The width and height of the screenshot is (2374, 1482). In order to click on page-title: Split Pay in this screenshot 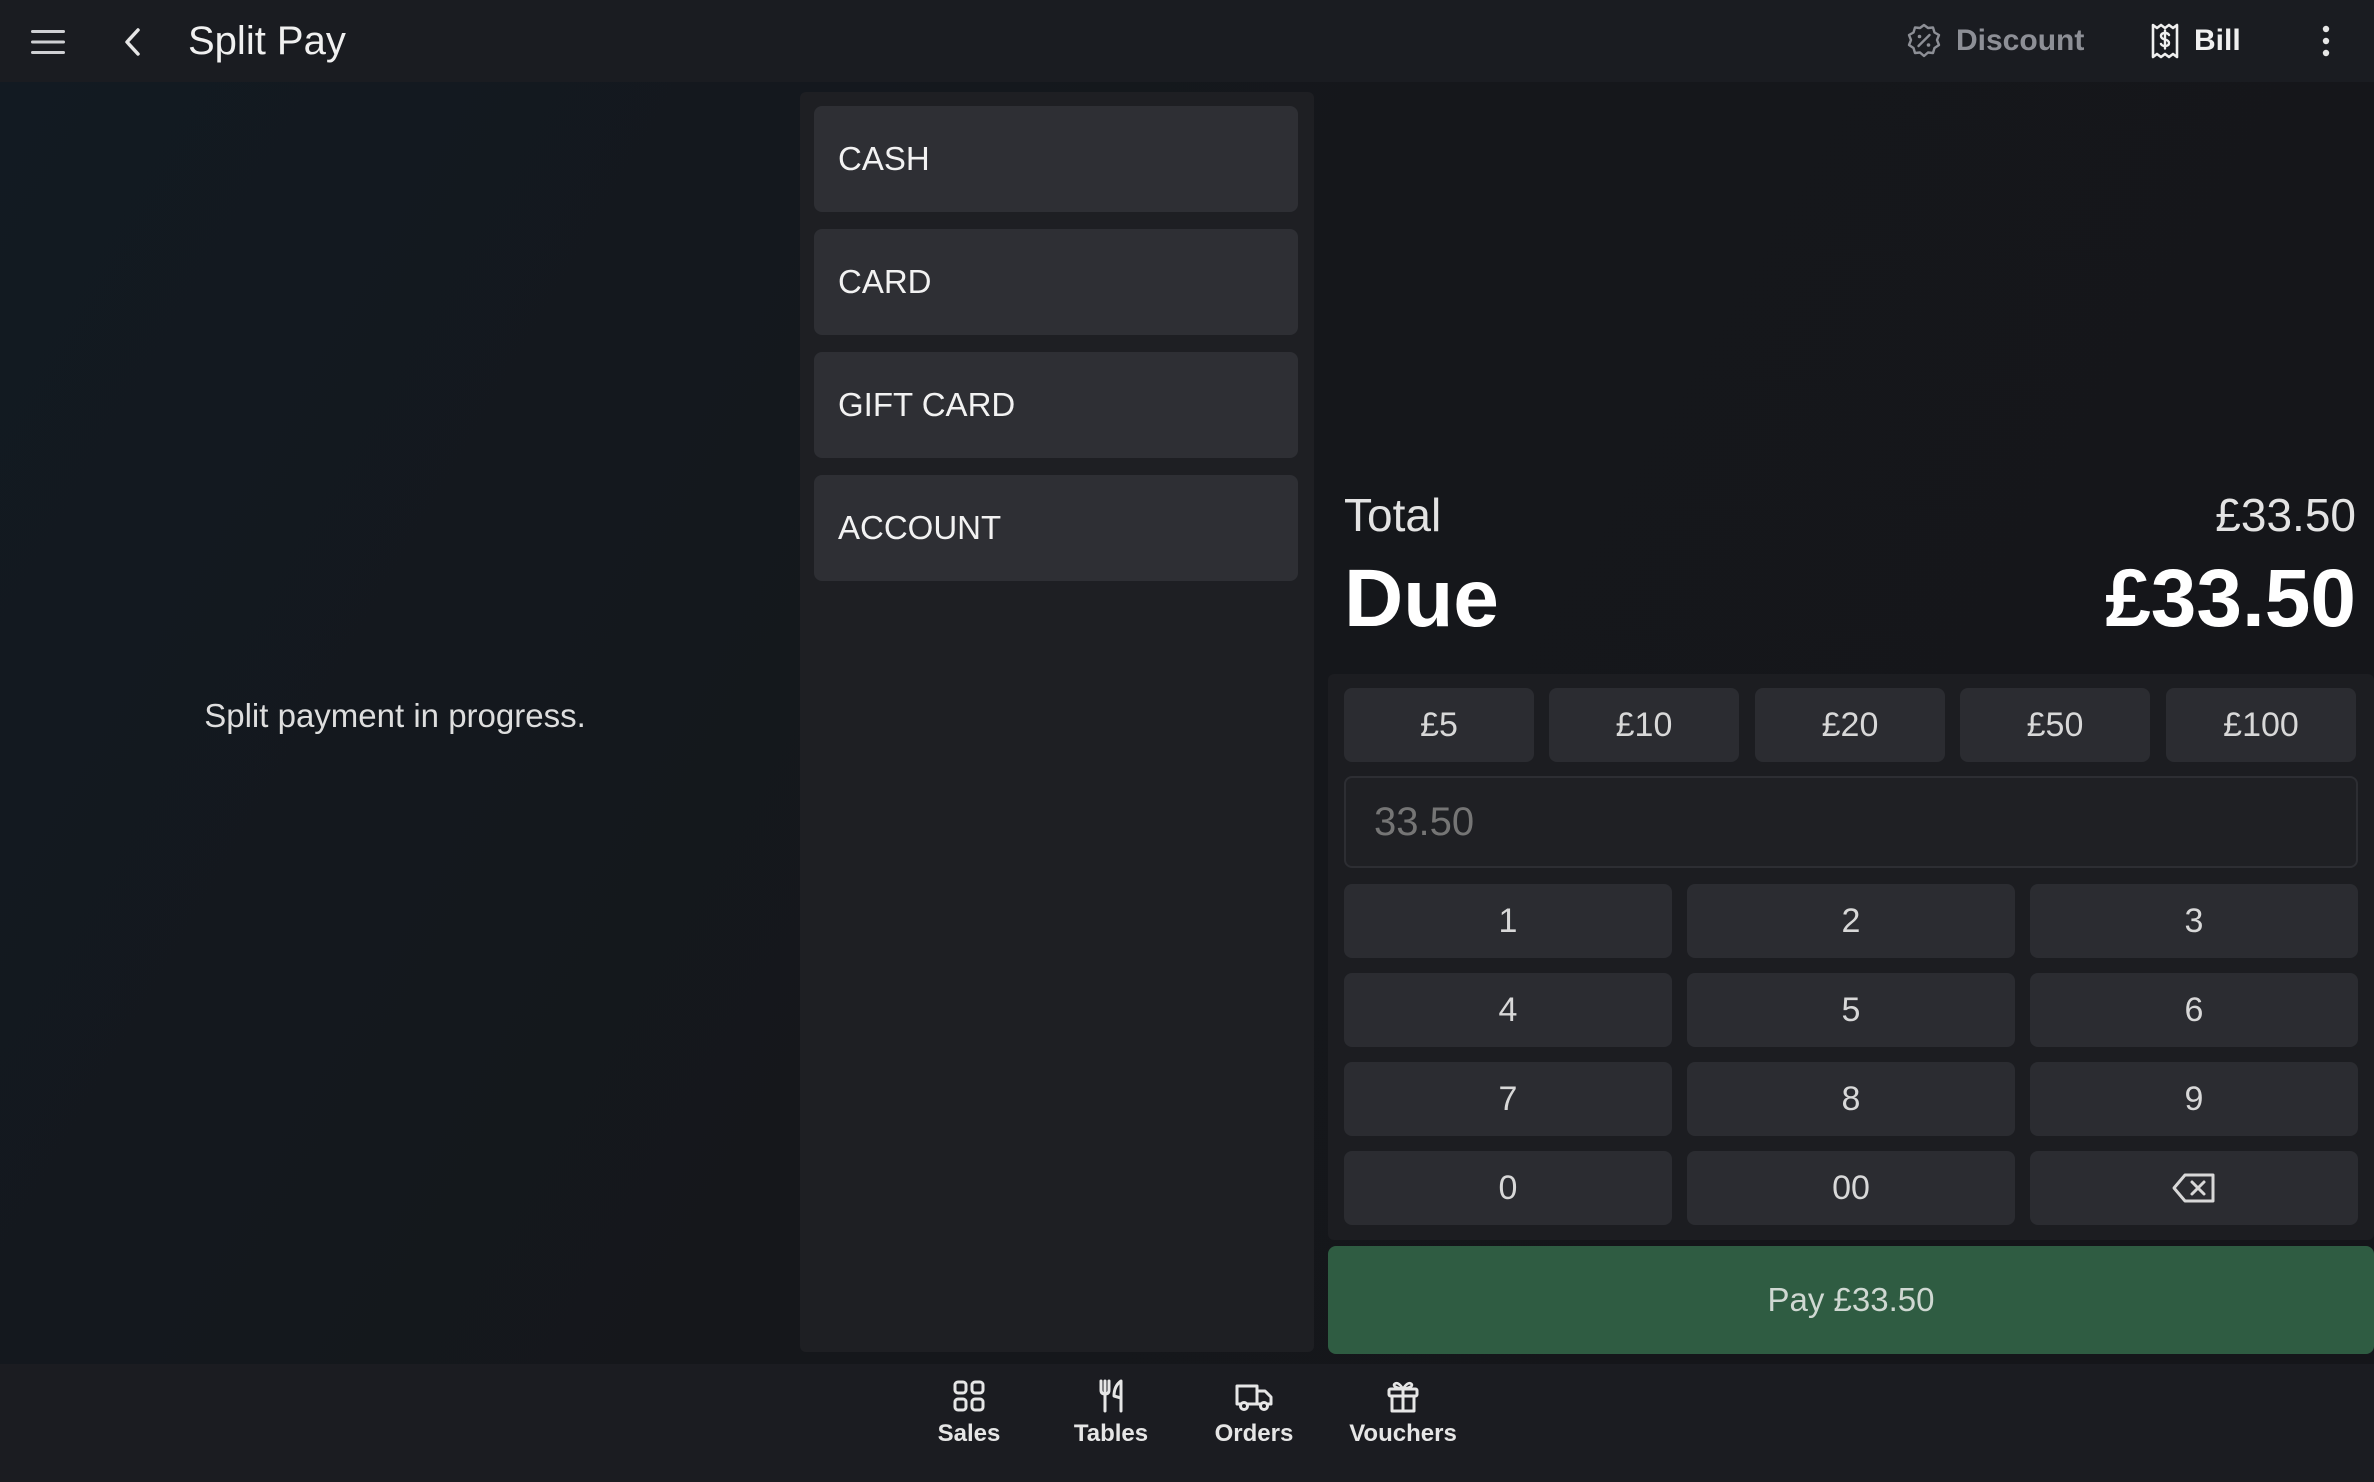, I will do `click(267, 41)`.